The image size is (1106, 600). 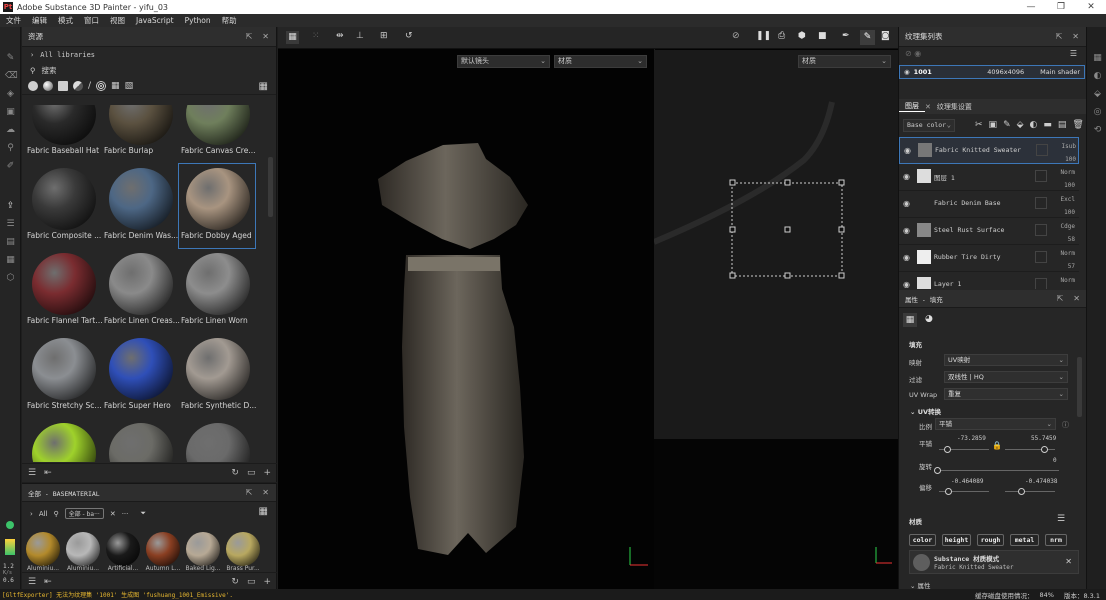 What do you see at coordinates (89, 86) in the screenshot?
I see `filter-brushes-icon: /` at bounding box center [89, 86].